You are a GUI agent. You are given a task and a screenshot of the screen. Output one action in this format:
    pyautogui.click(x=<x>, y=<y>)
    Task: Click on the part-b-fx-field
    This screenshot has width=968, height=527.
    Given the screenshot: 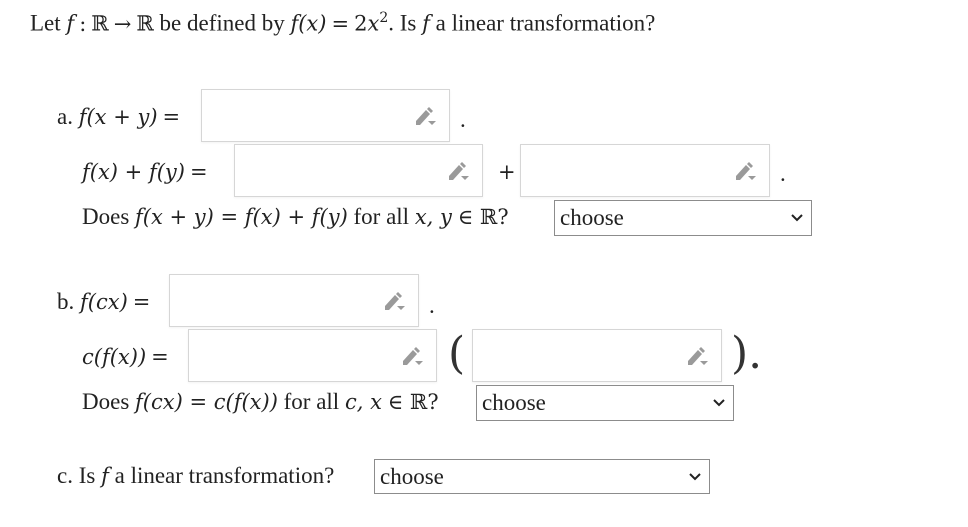 What is the action you would take?
    pyautogui.click(x=582, y=356)
    